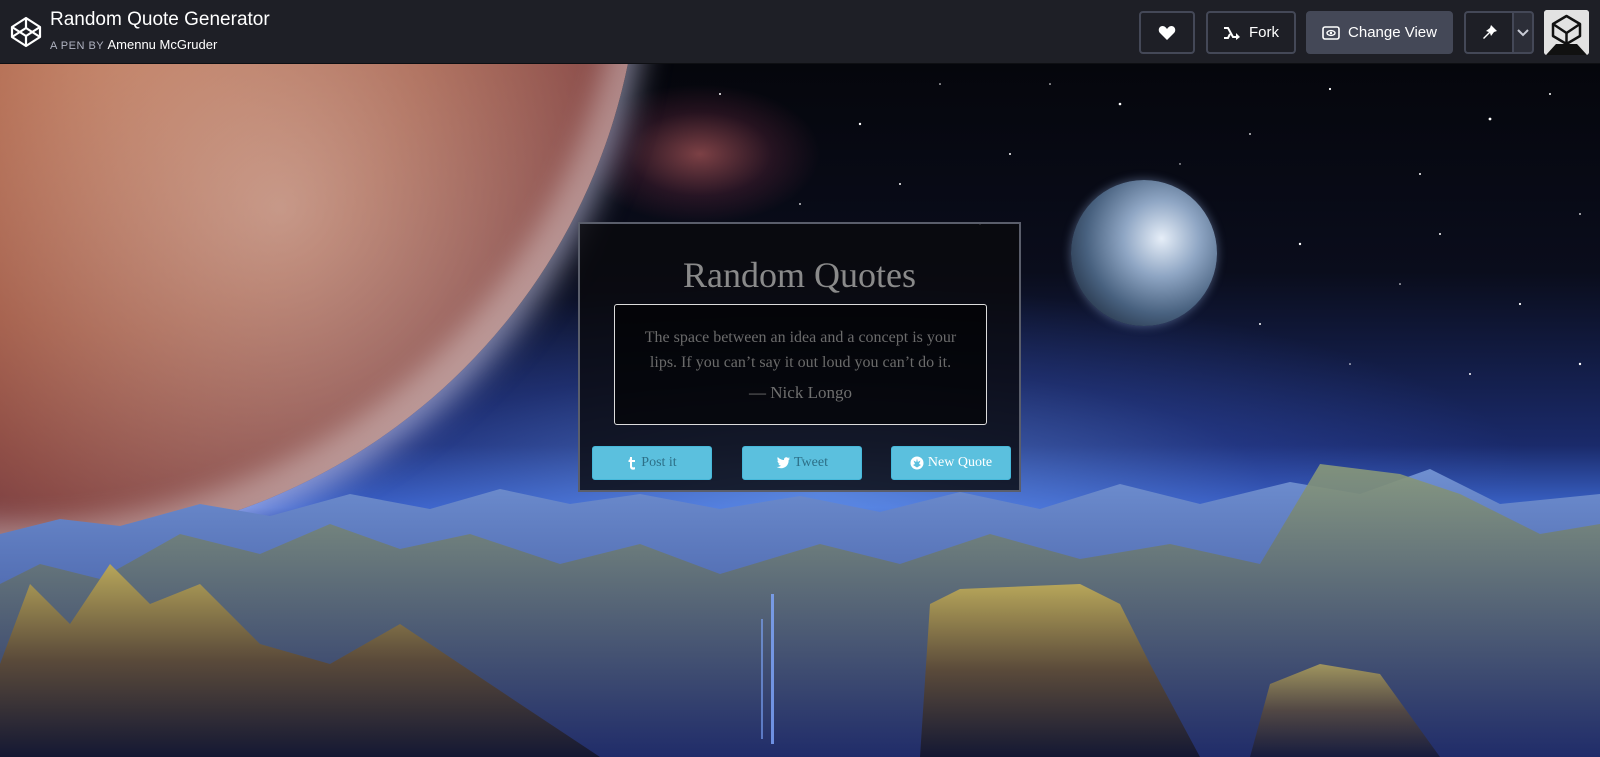 The image size is (1600, 757). I want to click on tweet-label: Tweet, so click(810, 462).